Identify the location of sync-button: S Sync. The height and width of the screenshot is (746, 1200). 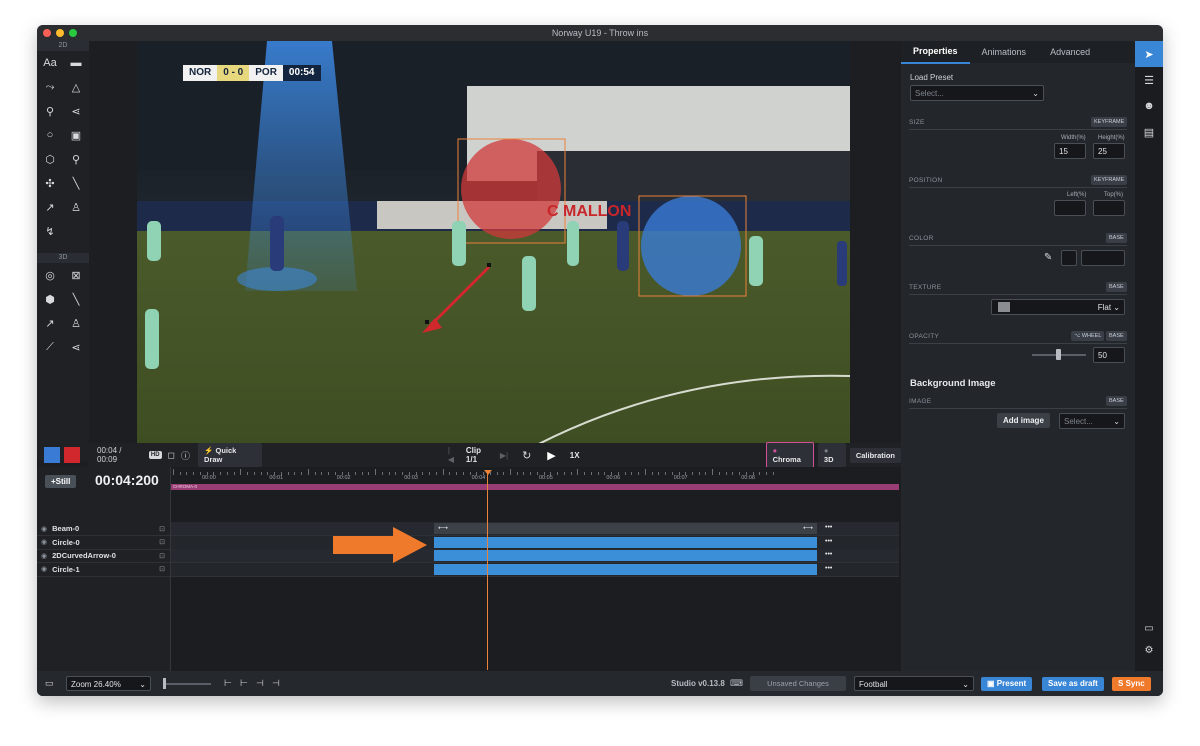
(1131, 684).